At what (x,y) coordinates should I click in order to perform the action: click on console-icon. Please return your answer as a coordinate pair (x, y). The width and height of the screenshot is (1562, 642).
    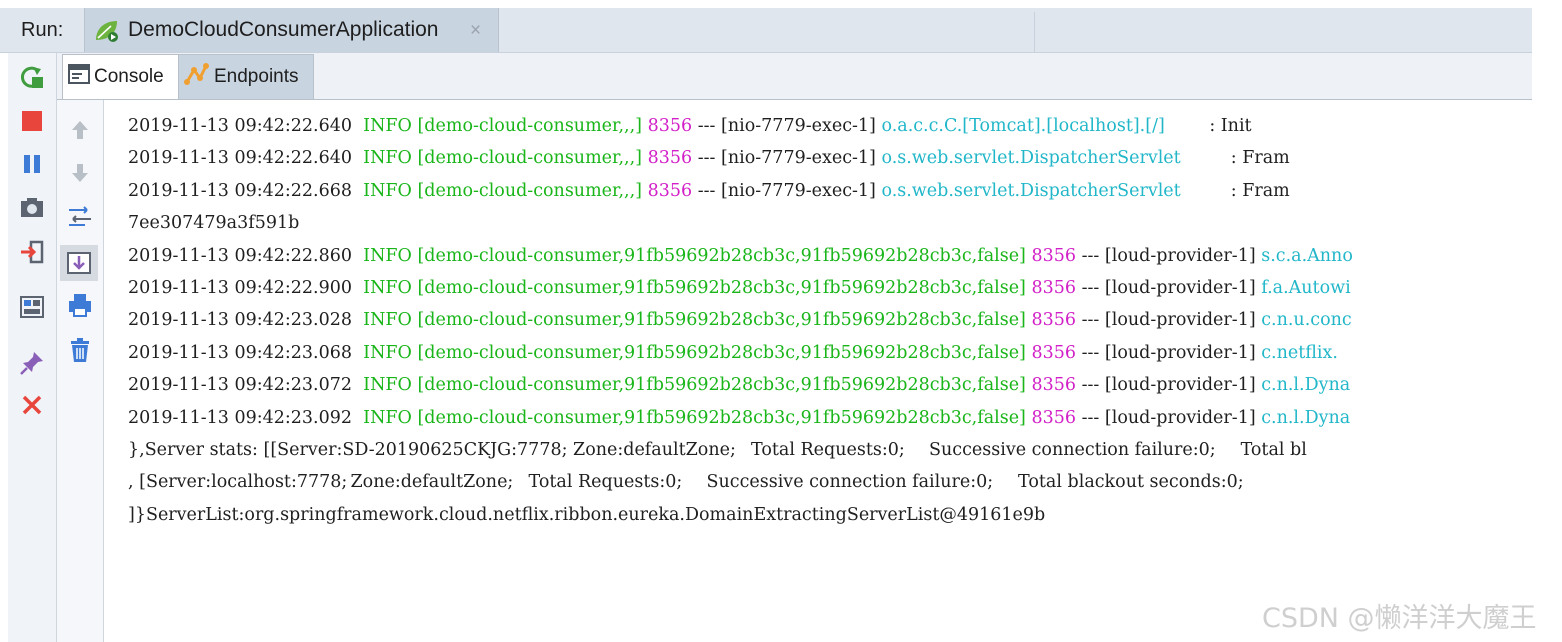
    Looking at the image, I should click on (79, 77).